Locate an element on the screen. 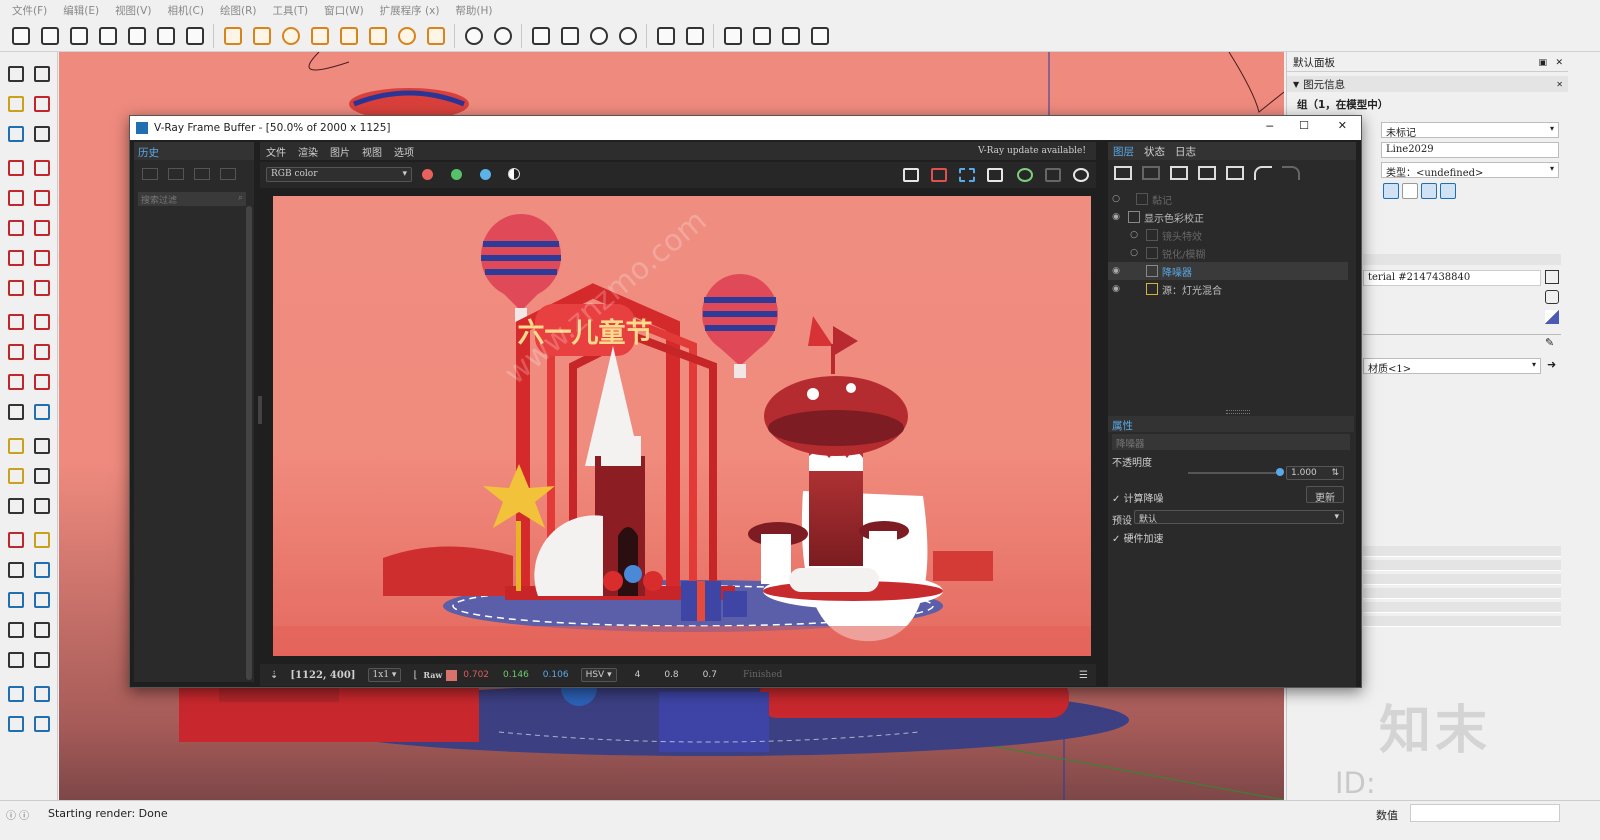  save-image-icon is located at coordinates (911, 175).